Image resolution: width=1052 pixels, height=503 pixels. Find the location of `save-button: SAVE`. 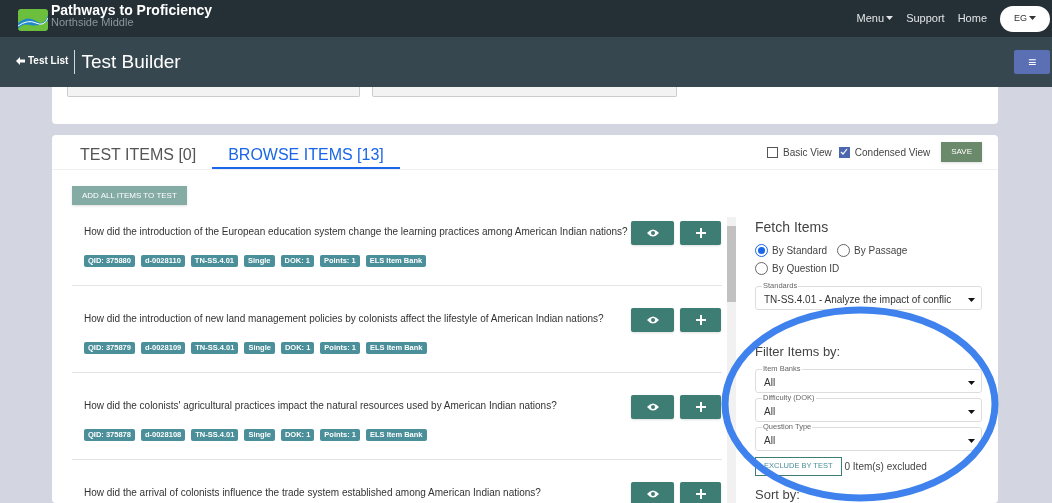

save-button: SAVE is located at coordinates (961, 152).